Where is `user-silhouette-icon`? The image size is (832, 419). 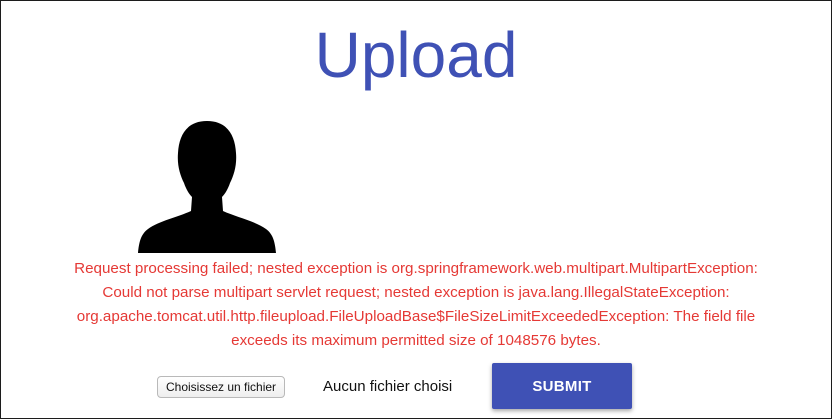
user-silhouette-icon is located at coordinates (207, 185).